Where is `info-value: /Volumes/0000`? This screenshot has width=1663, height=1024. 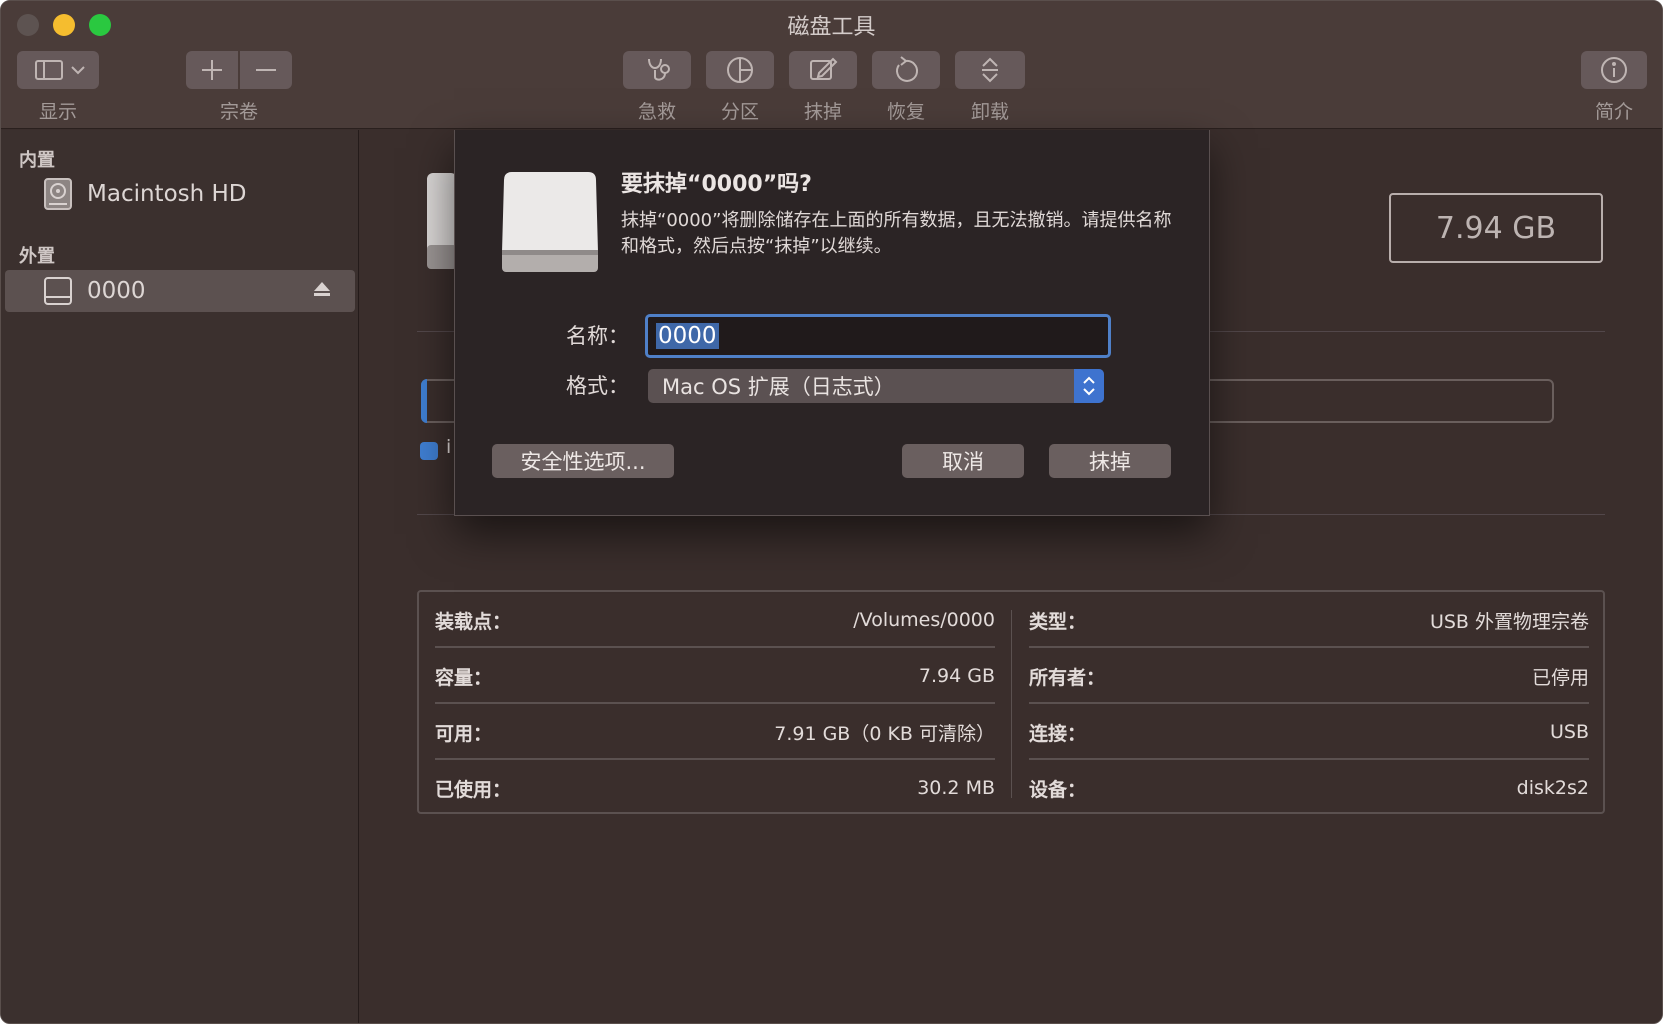
info-value: /Volumes/0000 is located at coordinates (924, 620).